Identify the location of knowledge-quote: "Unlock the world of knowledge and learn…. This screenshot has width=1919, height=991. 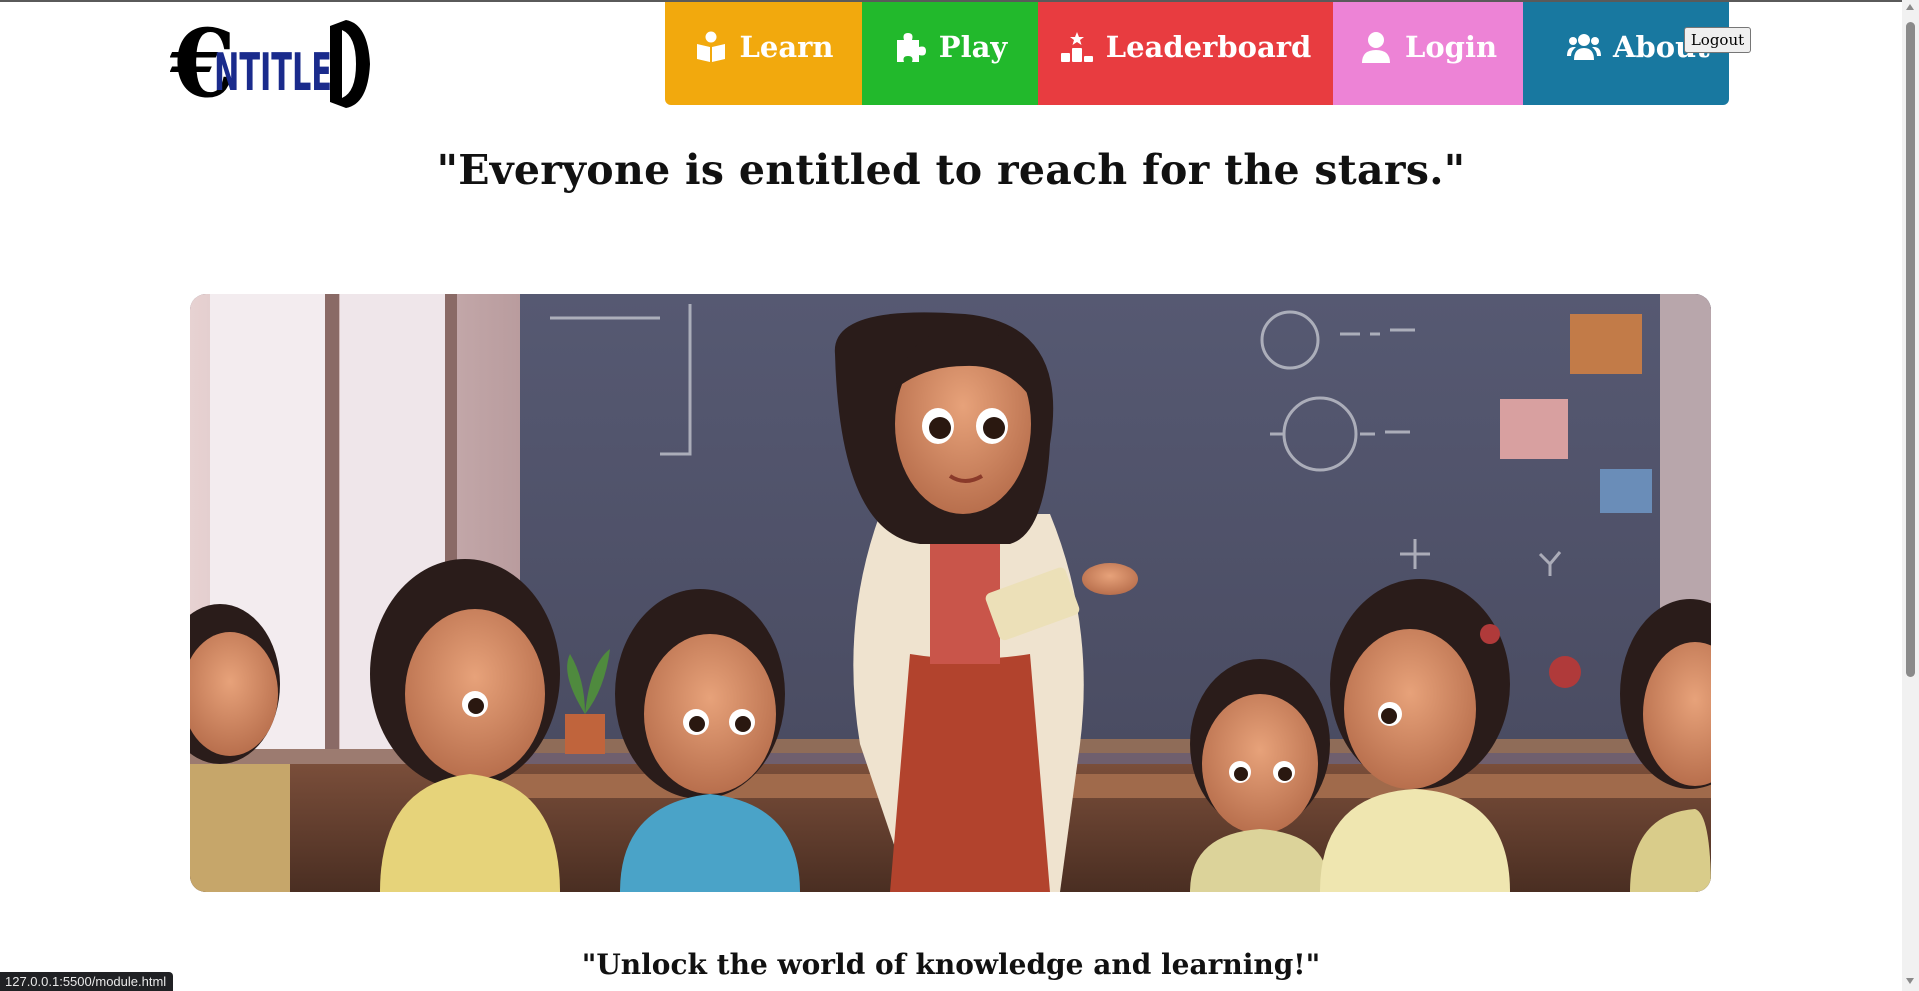
(951, 964).